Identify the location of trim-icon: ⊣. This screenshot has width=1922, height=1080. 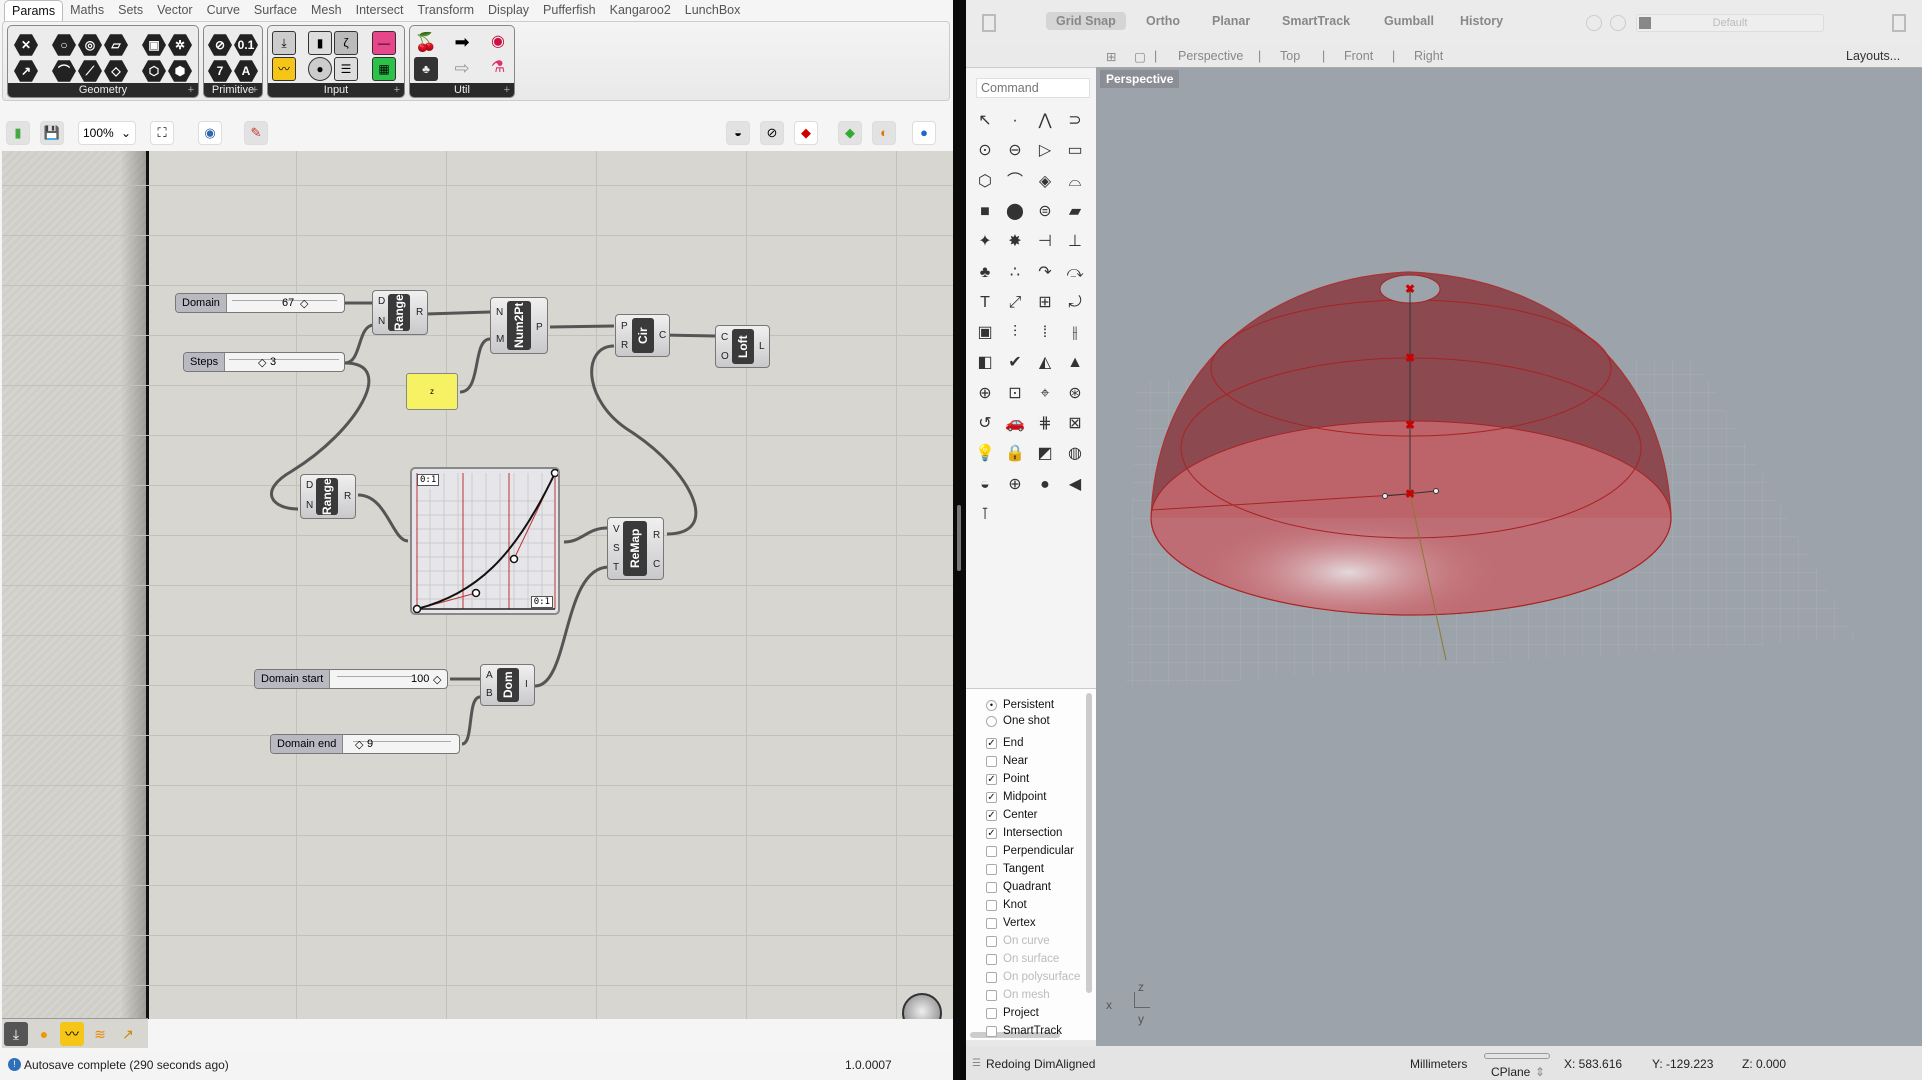
(1045, 242).